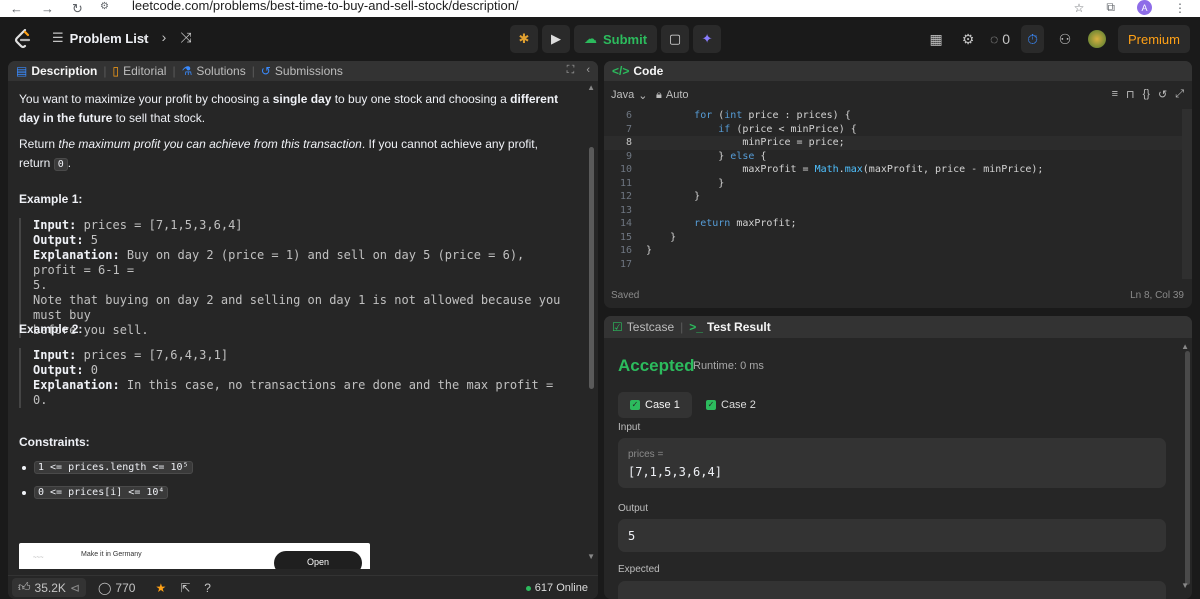  What do you see at coordinates (625, 251) in the screenshot?
I see `line-number: 16` at bounding box center [625, 251].